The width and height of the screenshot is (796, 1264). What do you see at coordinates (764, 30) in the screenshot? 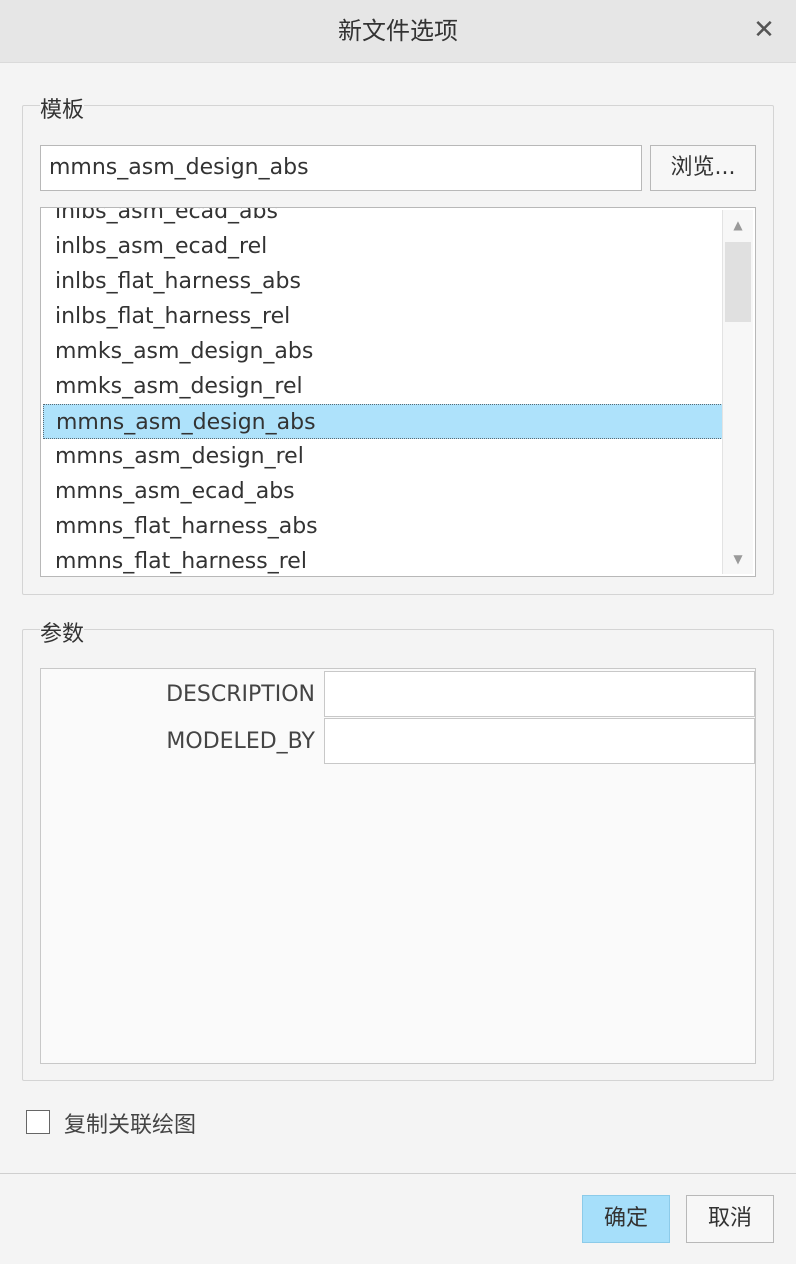
I see `close-icon: ✕` at bounding box center [764, 30].